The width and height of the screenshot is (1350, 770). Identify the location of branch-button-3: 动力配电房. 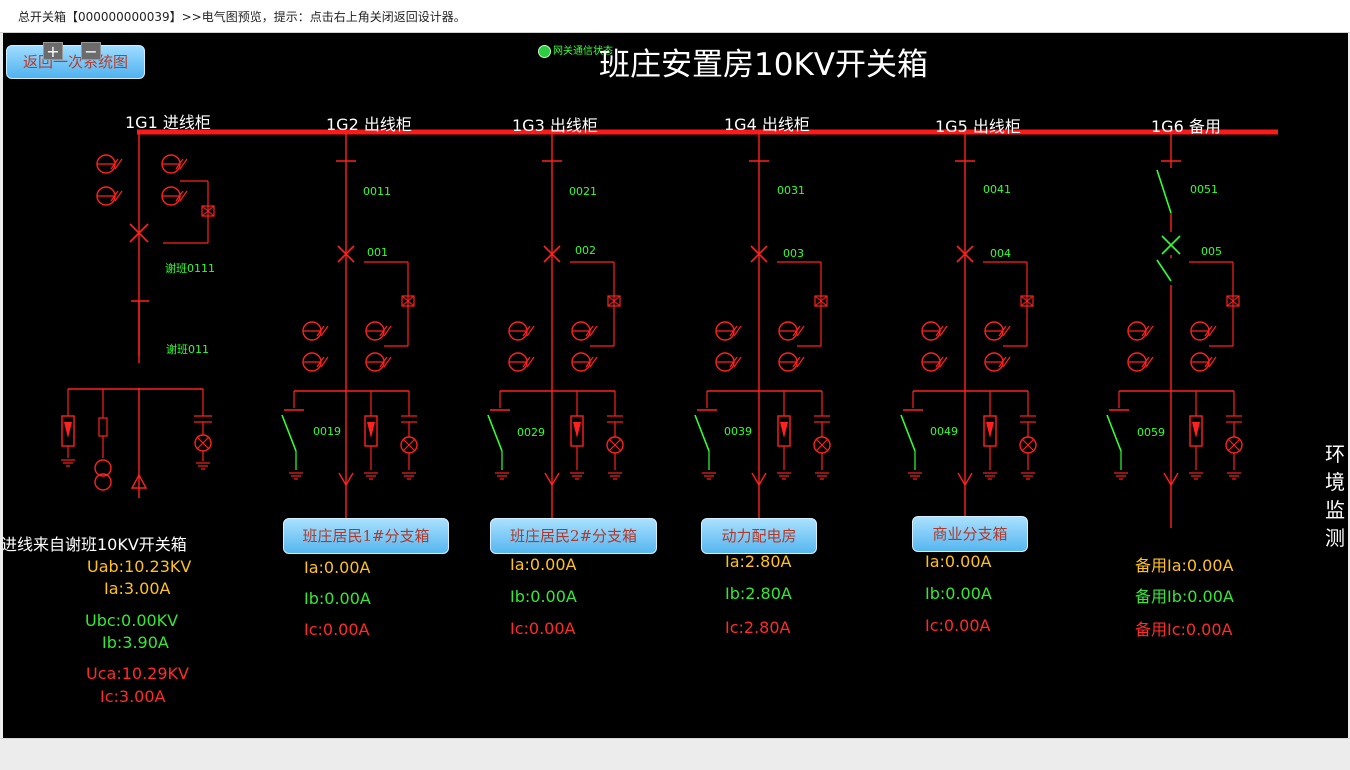
(759, 536).